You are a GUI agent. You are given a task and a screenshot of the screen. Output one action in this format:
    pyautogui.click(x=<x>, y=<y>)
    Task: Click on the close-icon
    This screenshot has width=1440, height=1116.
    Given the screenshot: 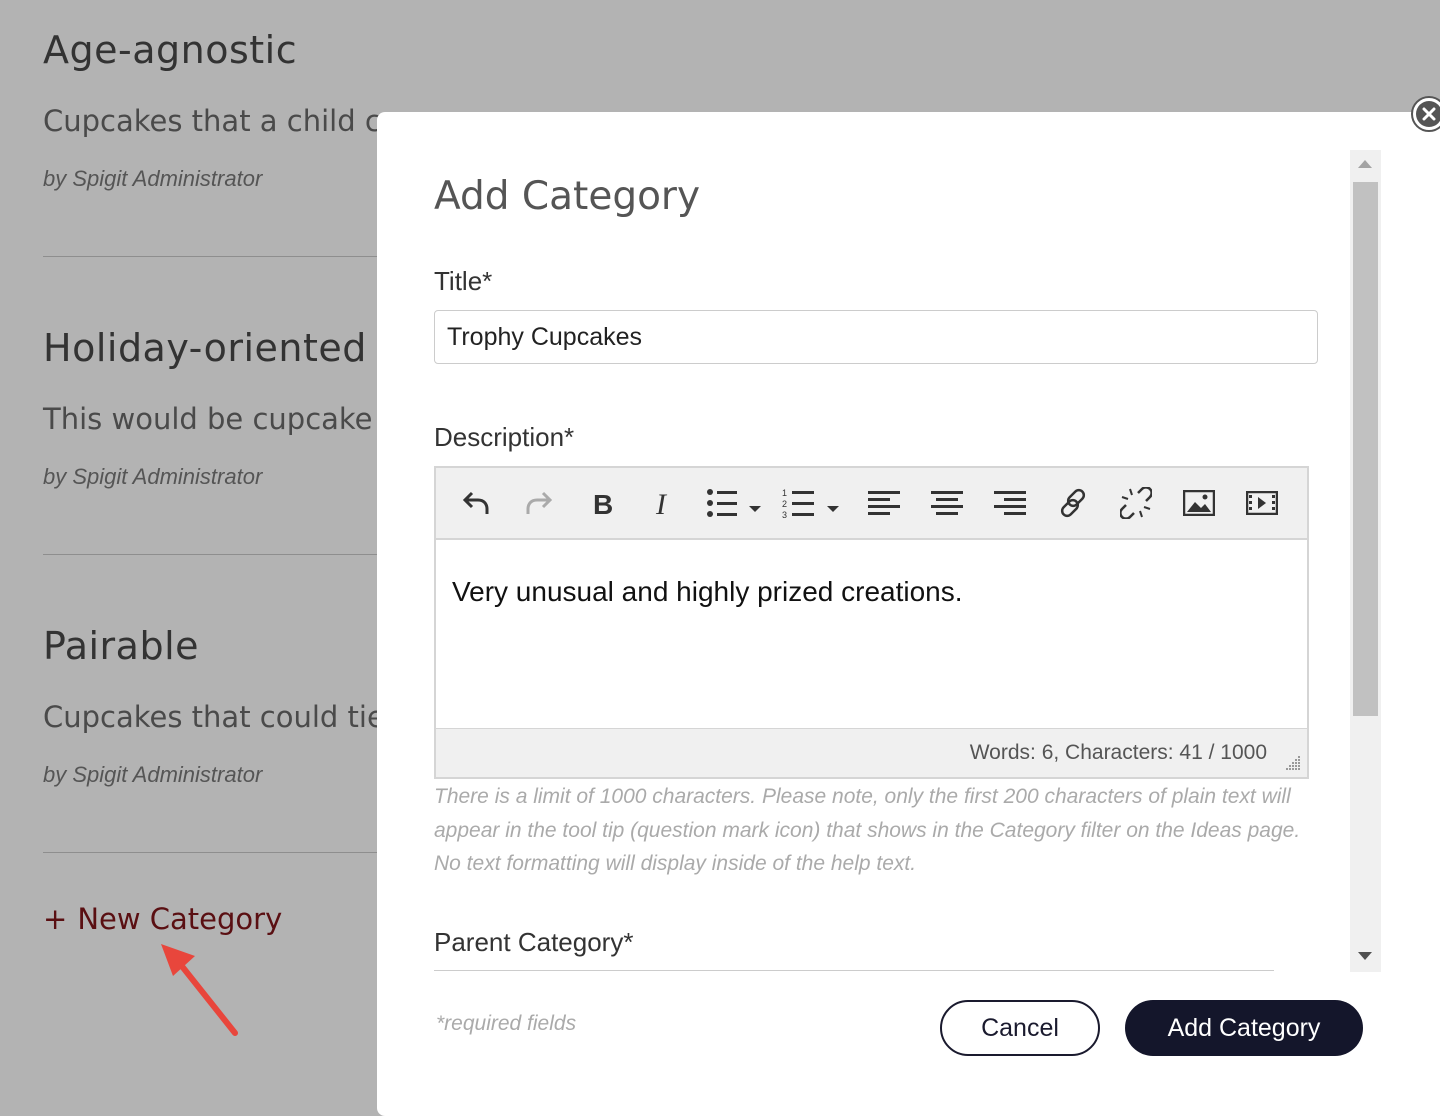 What is the action you would take?
    pyautogui.click(x=1428, y=114)
    